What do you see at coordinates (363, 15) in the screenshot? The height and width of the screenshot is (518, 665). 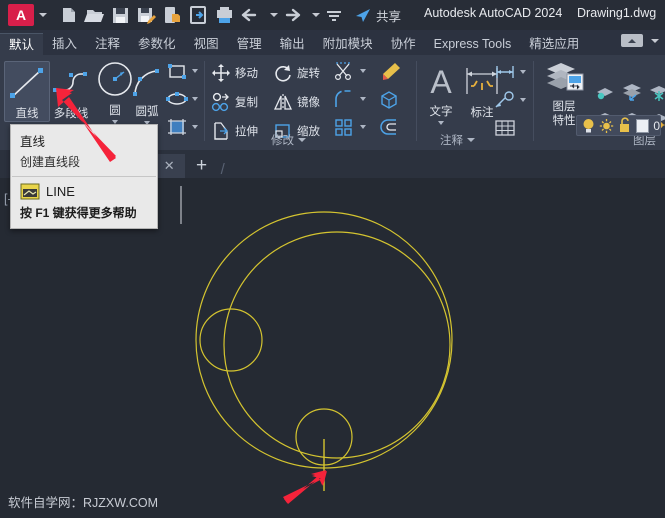 I see `send-icon` at bounding box center [363, 15].